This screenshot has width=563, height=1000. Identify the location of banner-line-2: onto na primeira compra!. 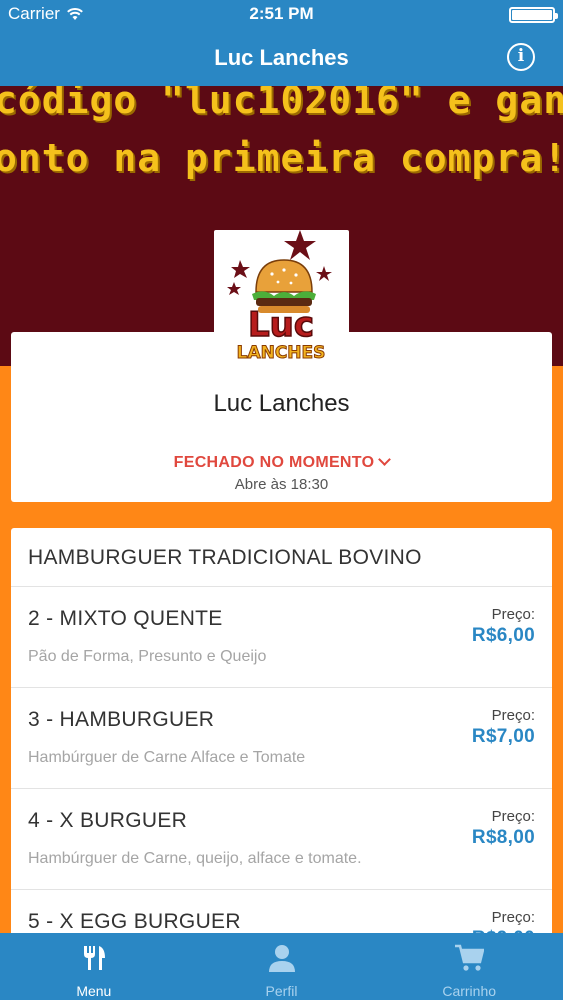
(281, 158).